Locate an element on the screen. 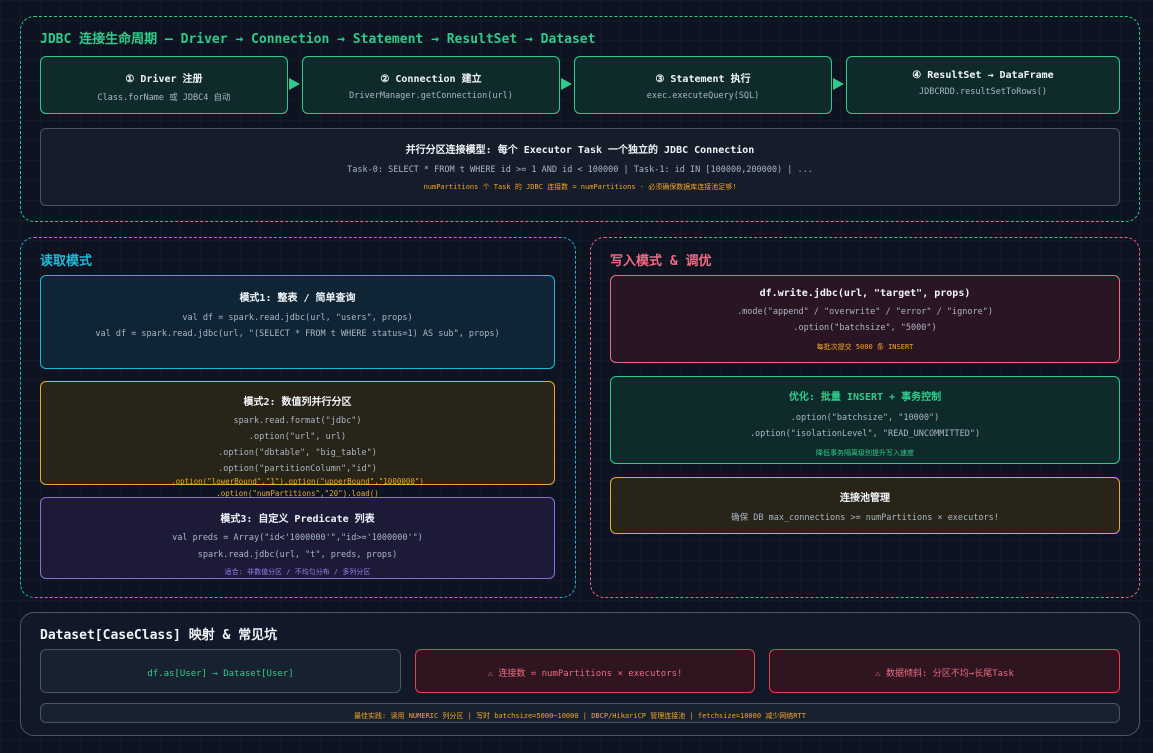 This screenshot has height=753, width=1153. write-opt-note: 降低事务隔离级别提升写入速度 is located at coordinates (865, 453).